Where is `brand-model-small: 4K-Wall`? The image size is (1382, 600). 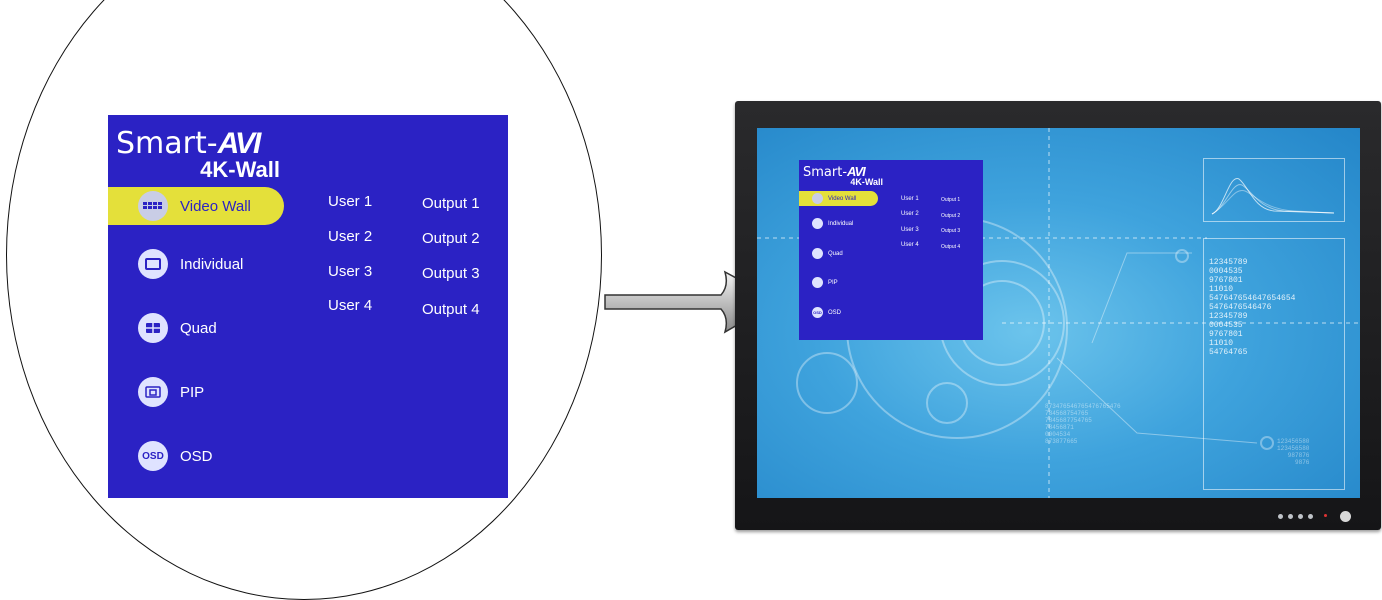 brand-model-small: 4K-Wall is located at coordinates (866, 182).